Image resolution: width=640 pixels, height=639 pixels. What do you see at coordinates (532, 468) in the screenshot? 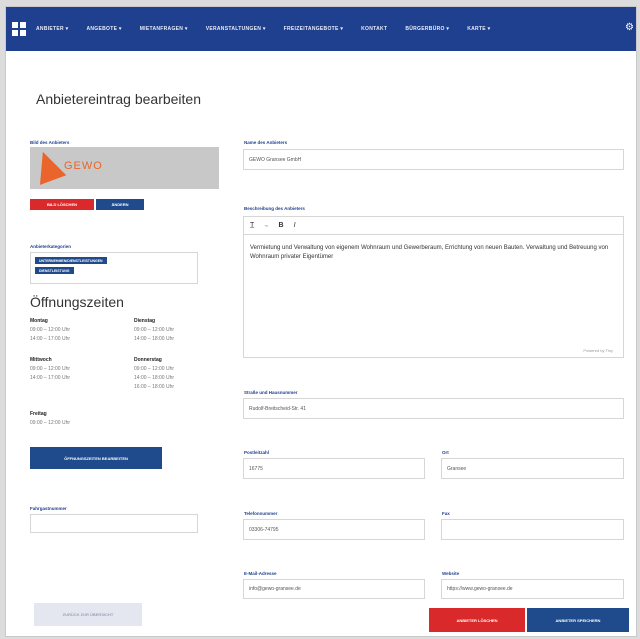
I see `city-input: Gransee` at bounding box center [532, 468].